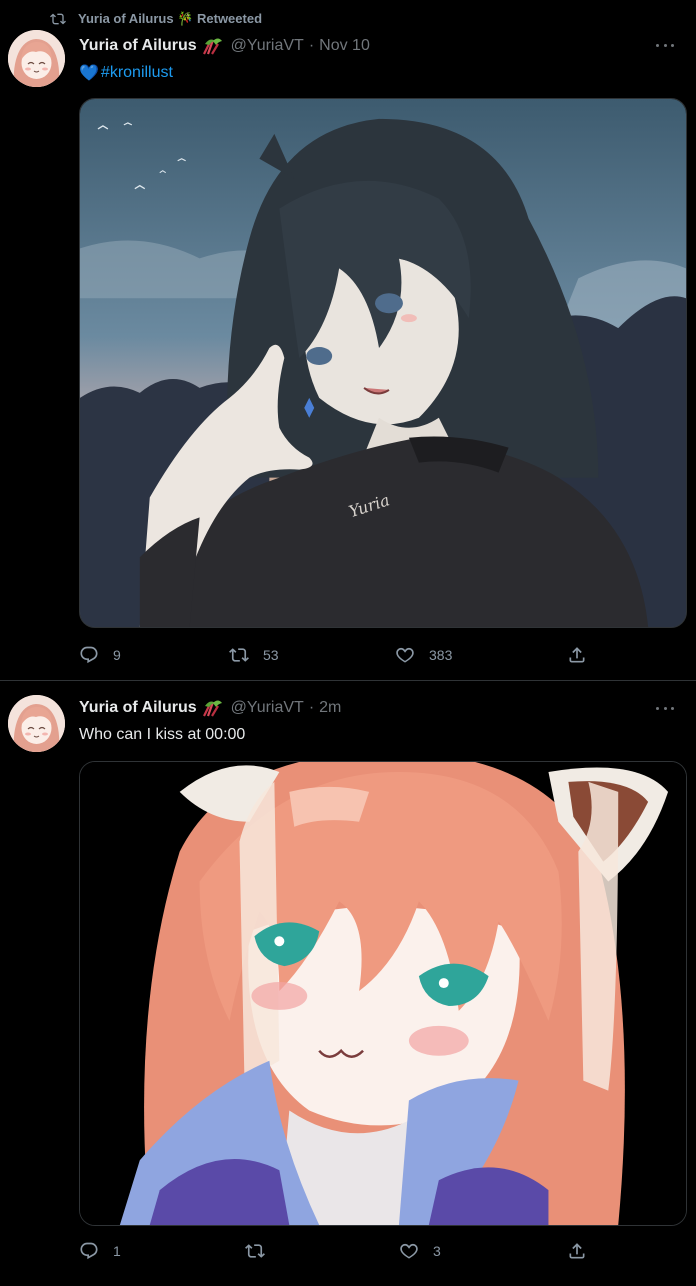 The width and height of the screenshot is (696, 1286). Describe the element at coordinates (339, 1251) in the screenshot. I see `tweet-actions: 1 3` at that location.